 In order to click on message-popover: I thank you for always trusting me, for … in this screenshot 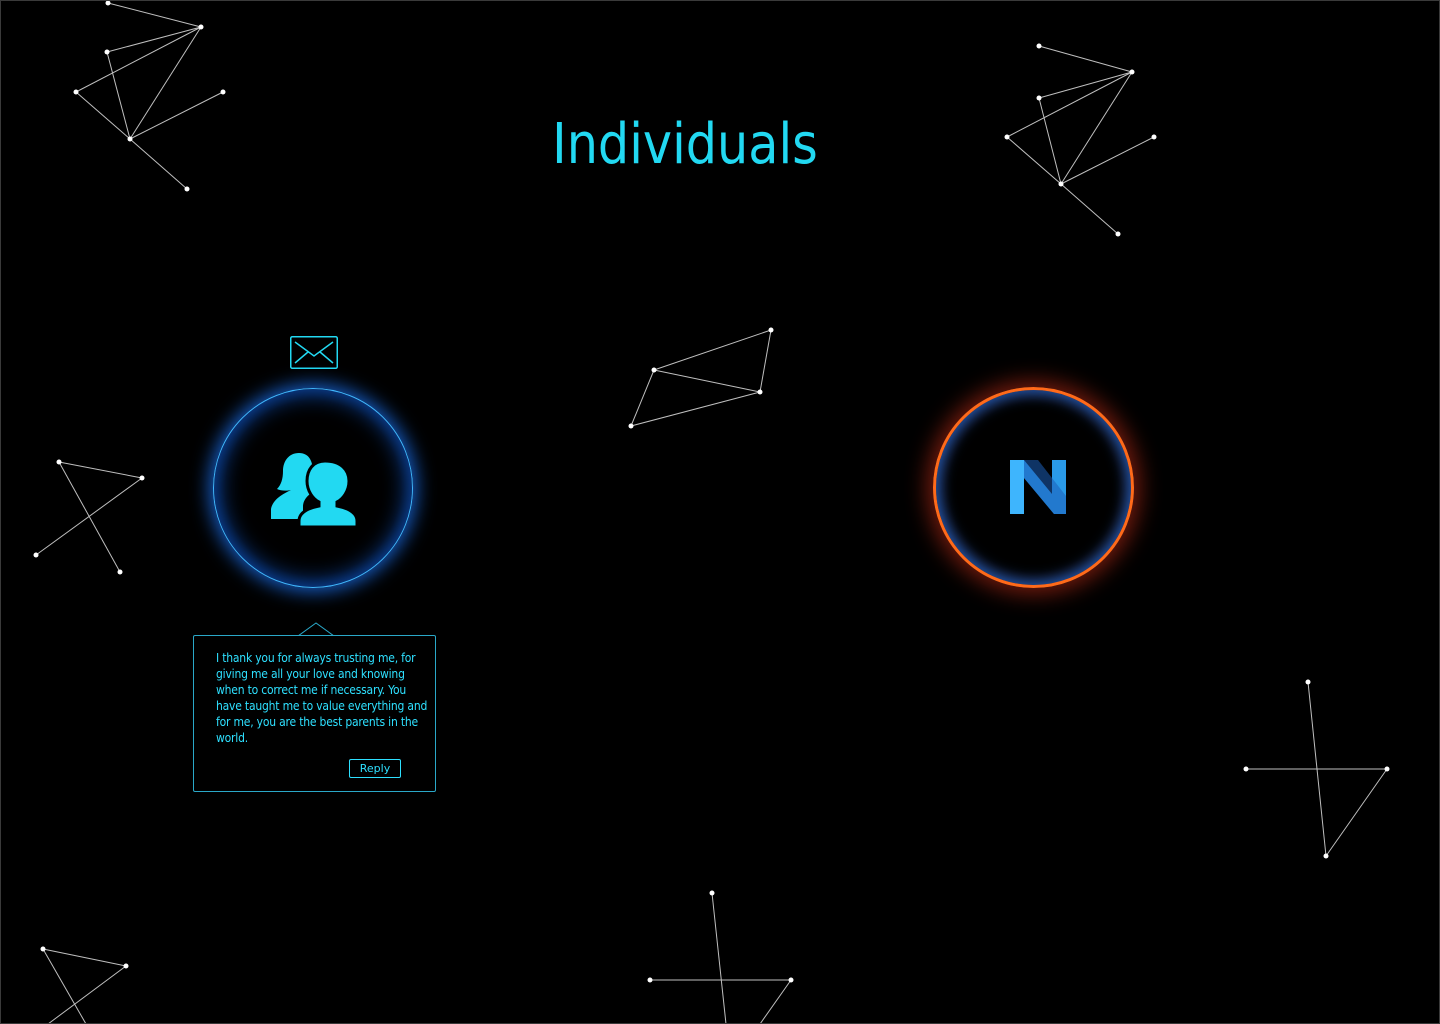, I will do `click(314, 713)`.